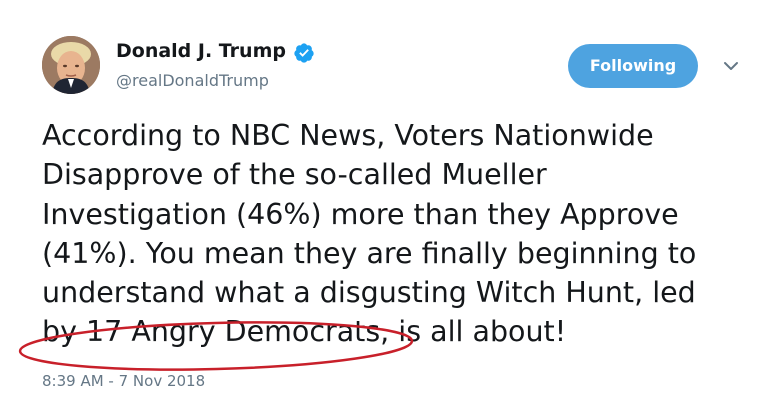 The image size is (784, 409). Describe the element at coordinates (731, 66) in the screenshot. I see `chevron-down-icon` at that location.